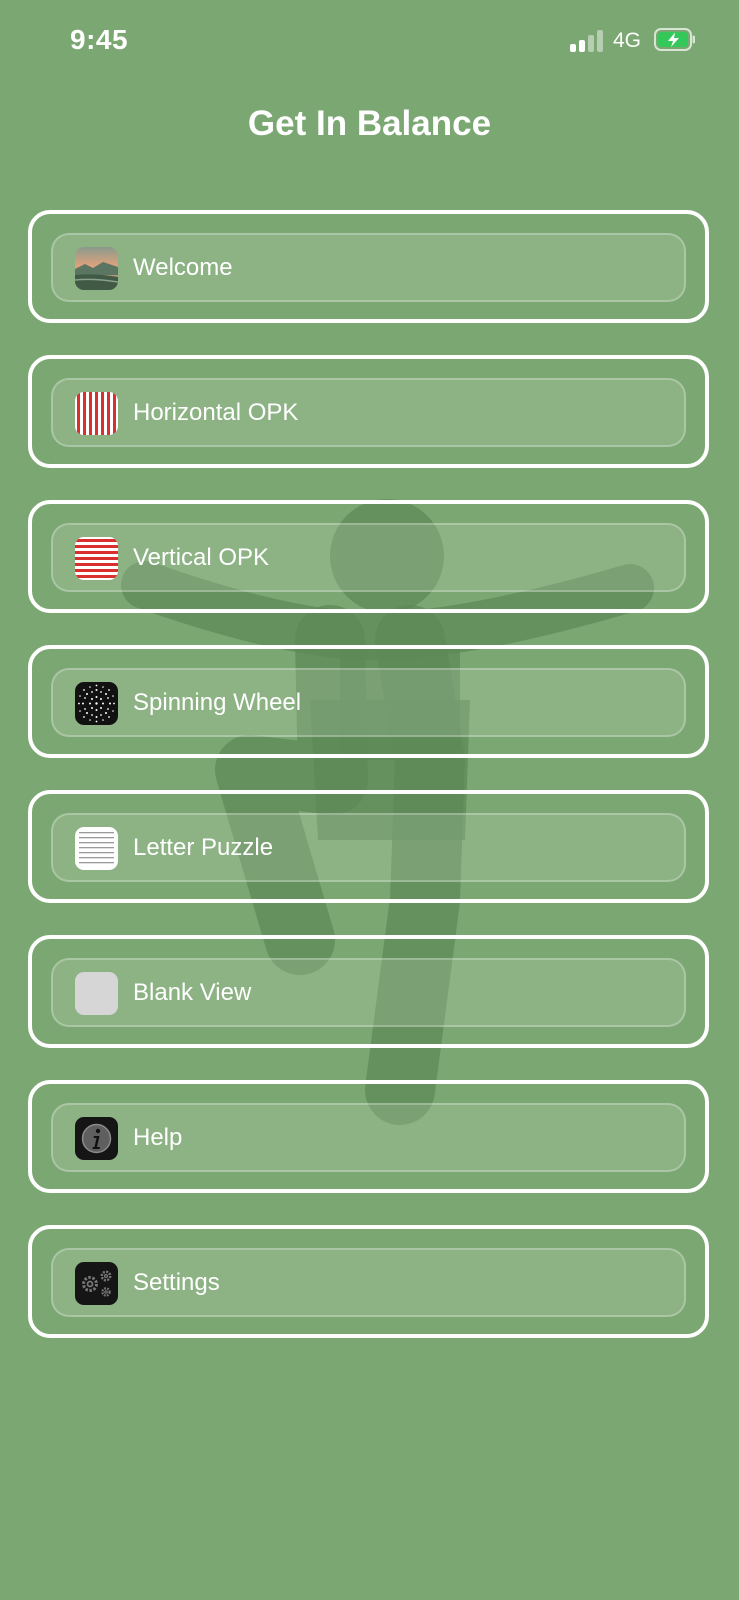 This screenshot has width=739, height=1600. I want to click on menu-item-spinning-wheel: Spinning Wheel, so click(368, 701).